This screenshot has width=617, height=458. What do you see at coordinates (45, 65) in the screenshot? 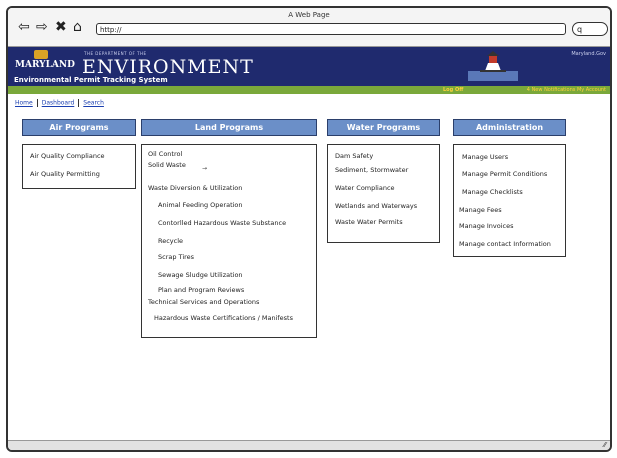
I see `state-name: MARYLAND` at bounding box center [45, 65].